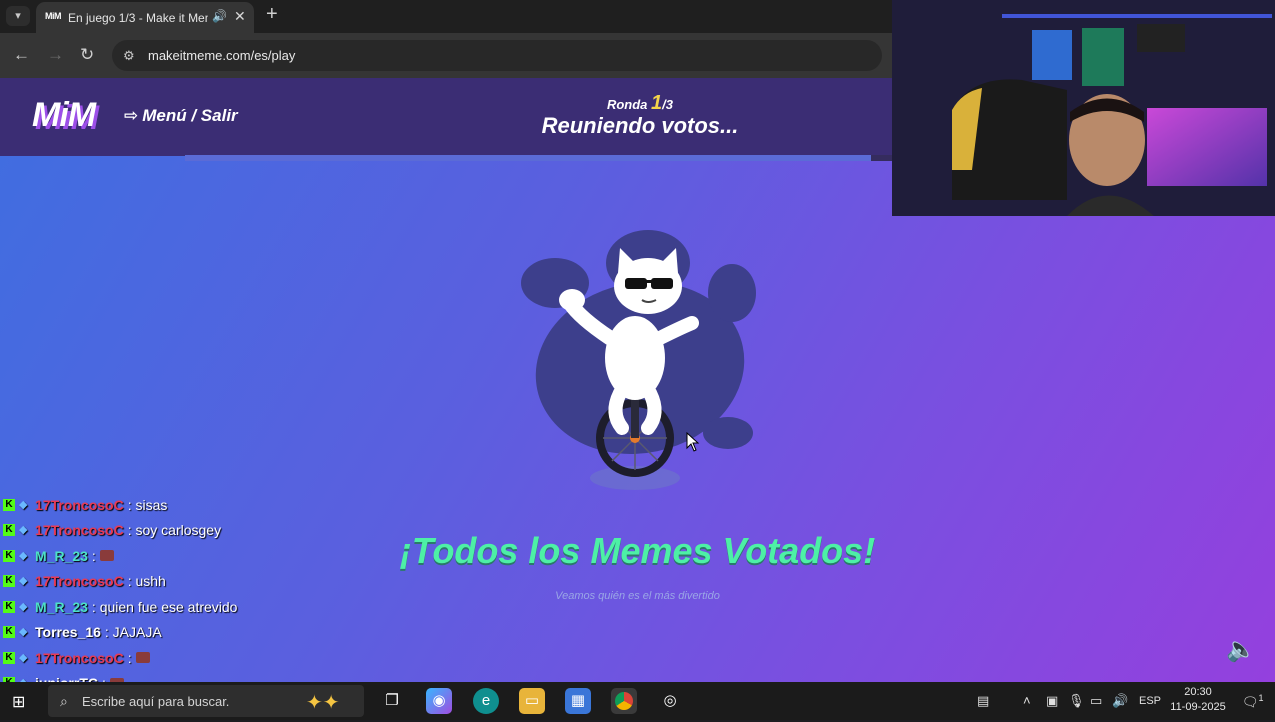 The width and height of the screenshot is (1275, 722). Describe the element at coordinates (486, 701) in the screenshot. I see `edge-icon: e` at that location.